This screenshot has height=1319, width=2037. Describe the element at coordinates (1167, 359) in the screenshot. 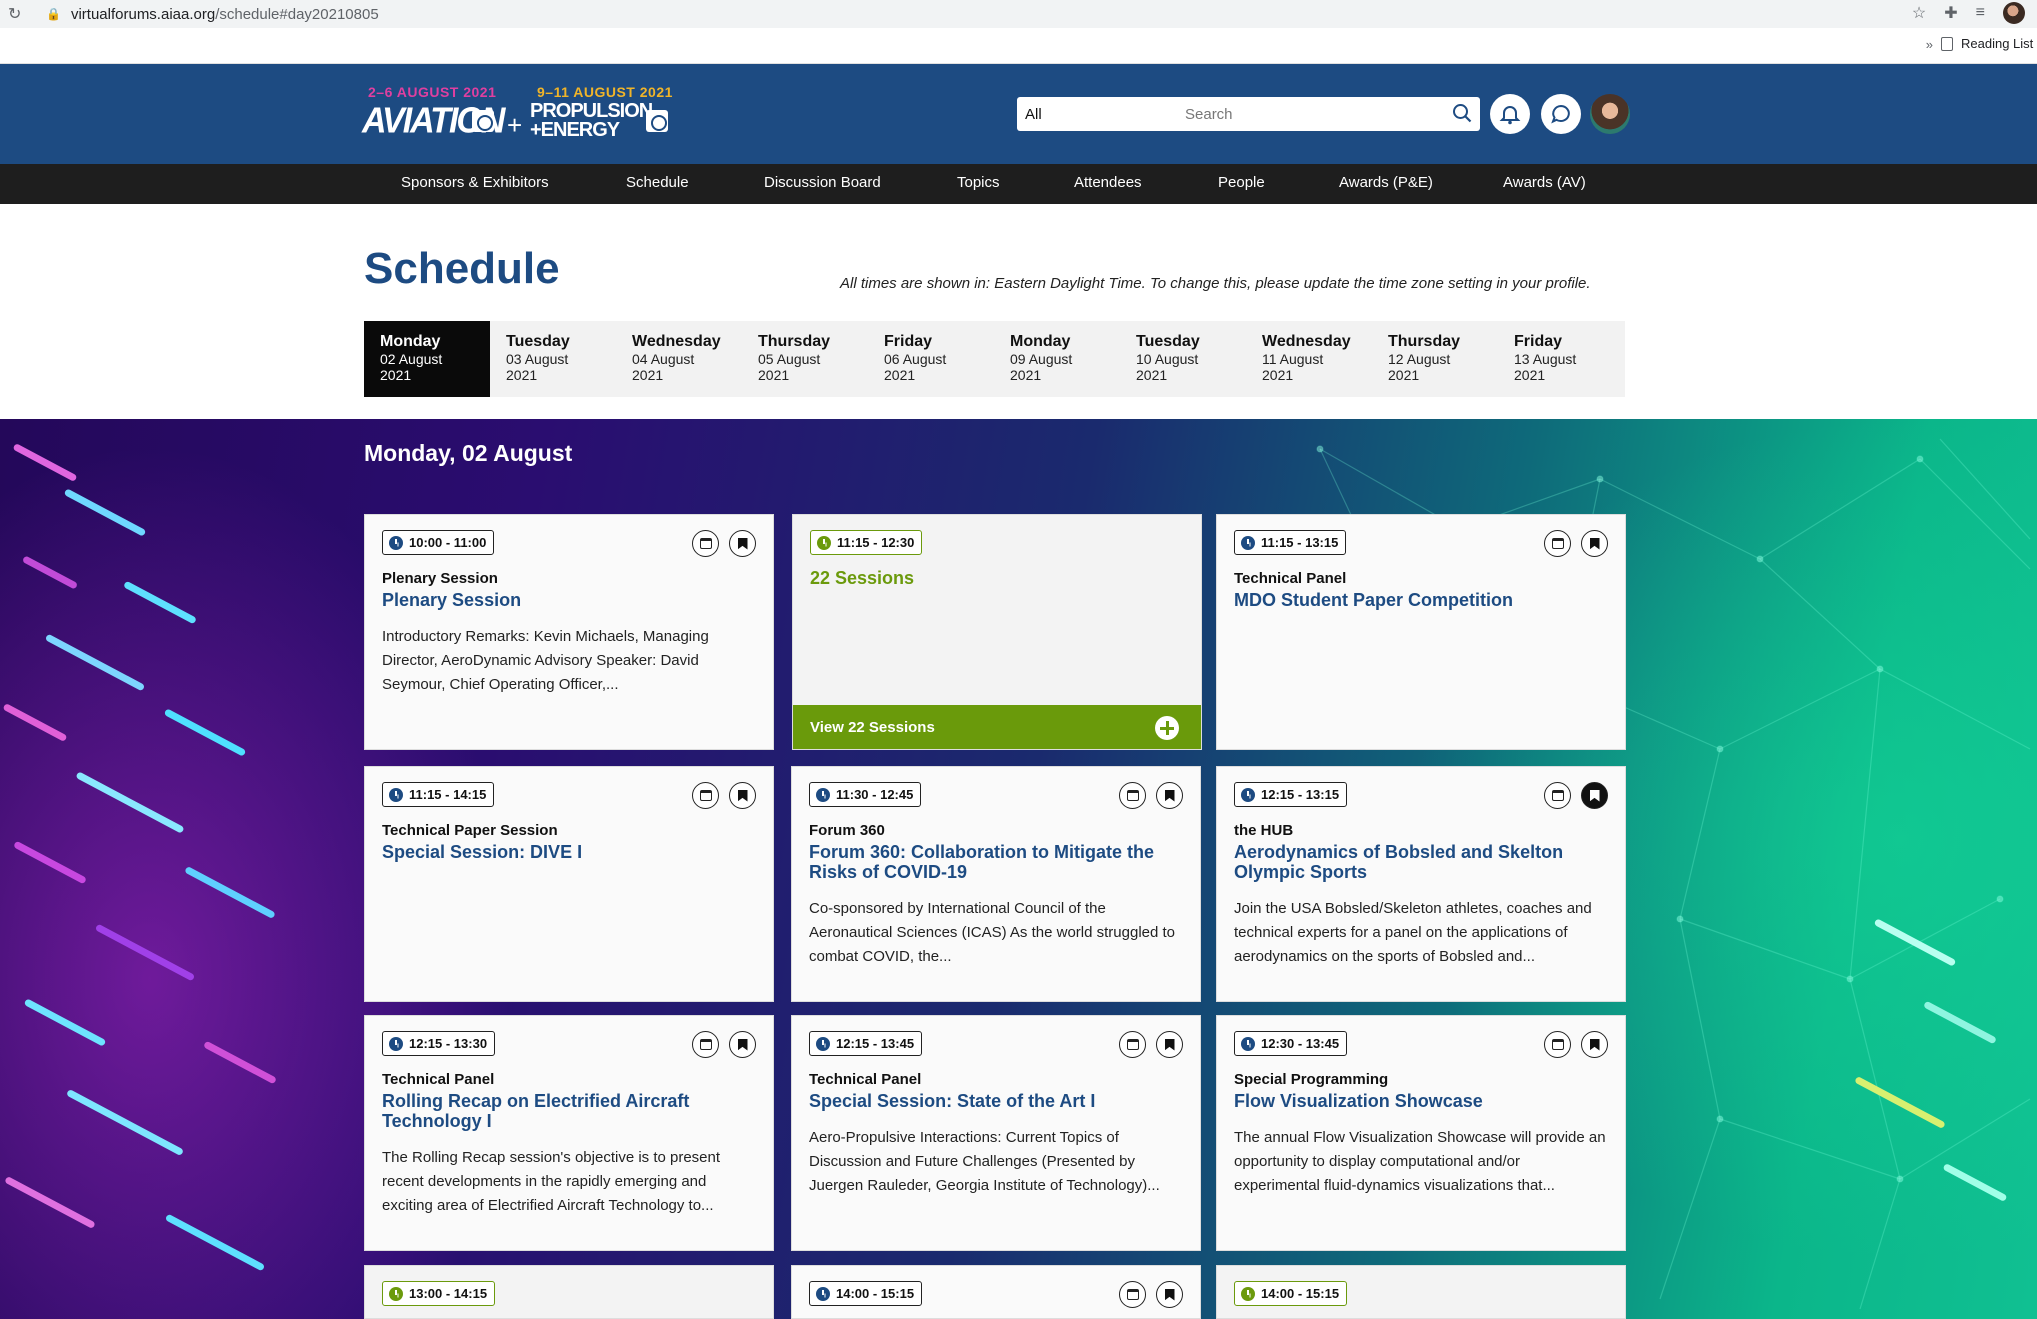

I see `day-tab-date: 10 August` at that location.